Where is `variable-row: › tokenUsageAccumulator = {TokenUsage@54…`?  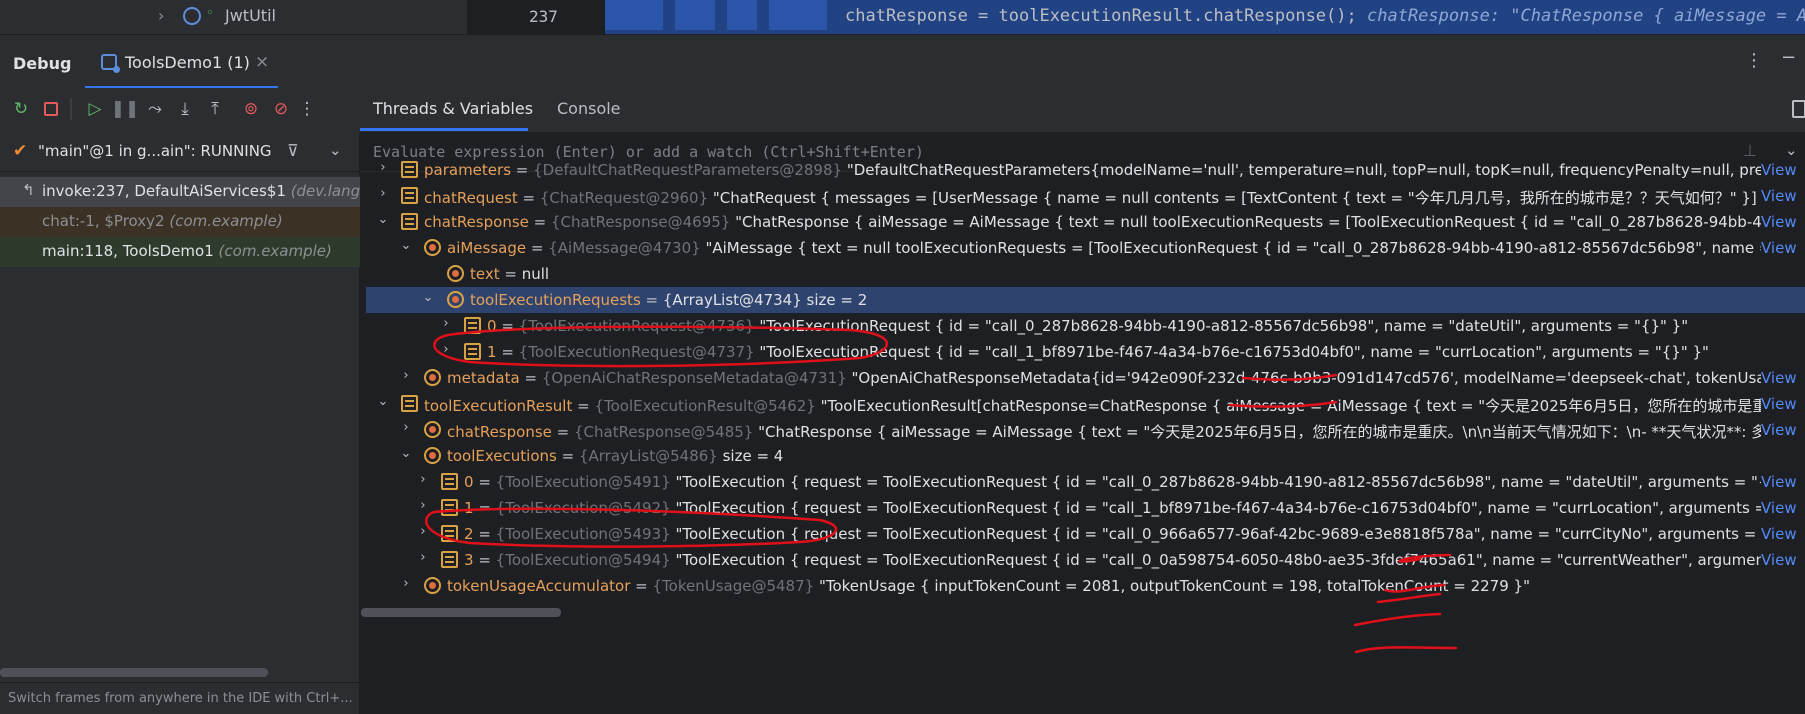
variable-row: › tokenUsageAccumulator = {TokenUsage@54… is located at coordinates (1083, 586).